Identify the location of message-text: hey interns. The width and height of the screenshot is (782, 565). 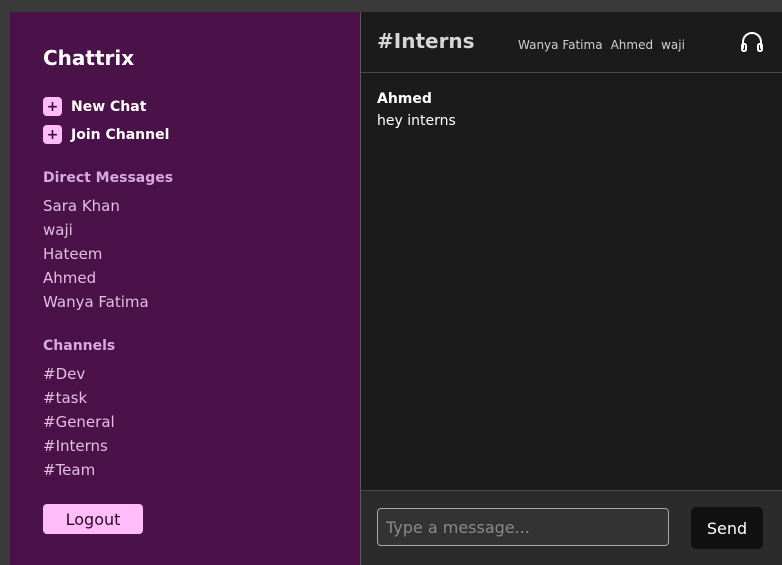
(416, 121).